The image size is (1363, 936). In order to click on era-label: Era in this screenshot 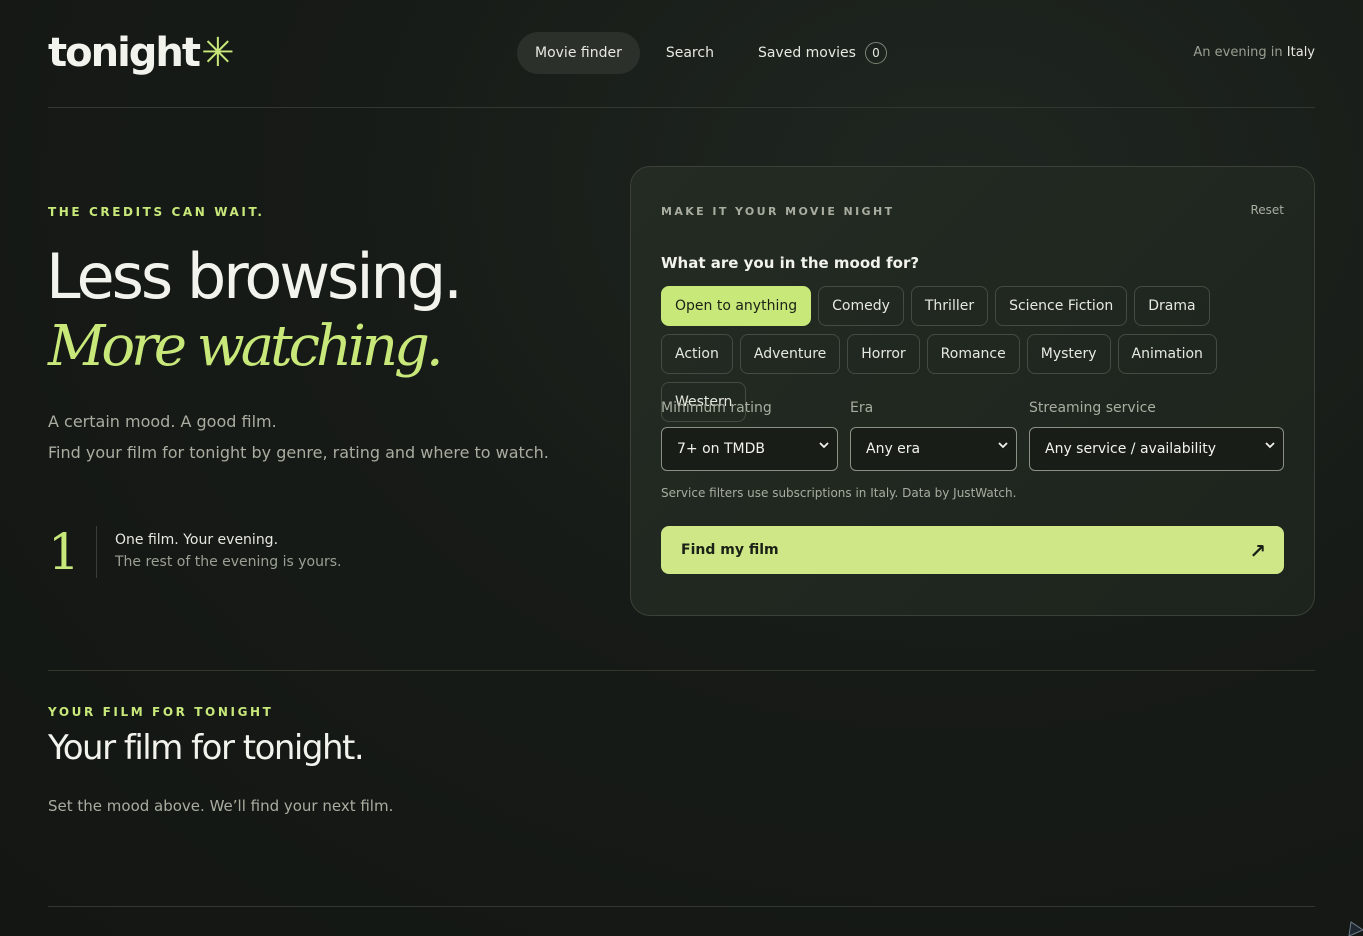, I will do `click(862, 408)`.